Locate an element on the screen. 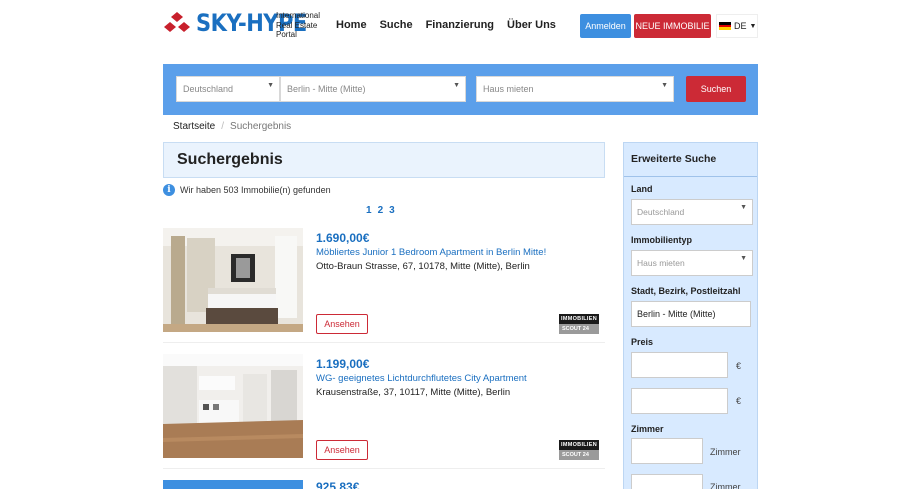  price-label: Preis is located at coordinates (642, 342).